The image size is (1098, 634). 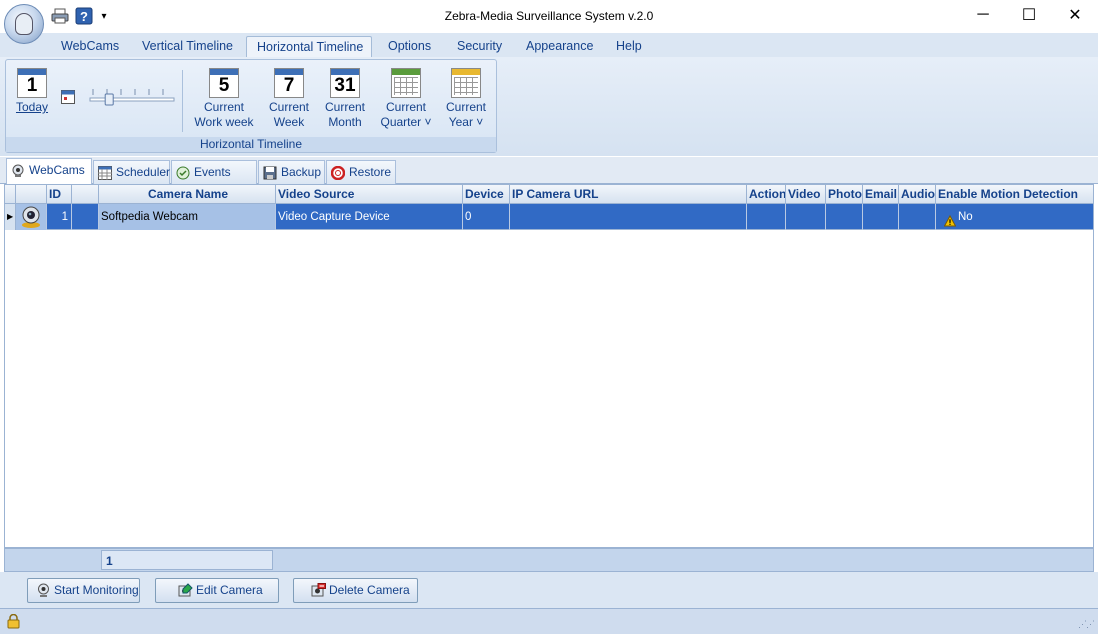 I want to click on column-header-id: ID, so click(x=59, y=194).